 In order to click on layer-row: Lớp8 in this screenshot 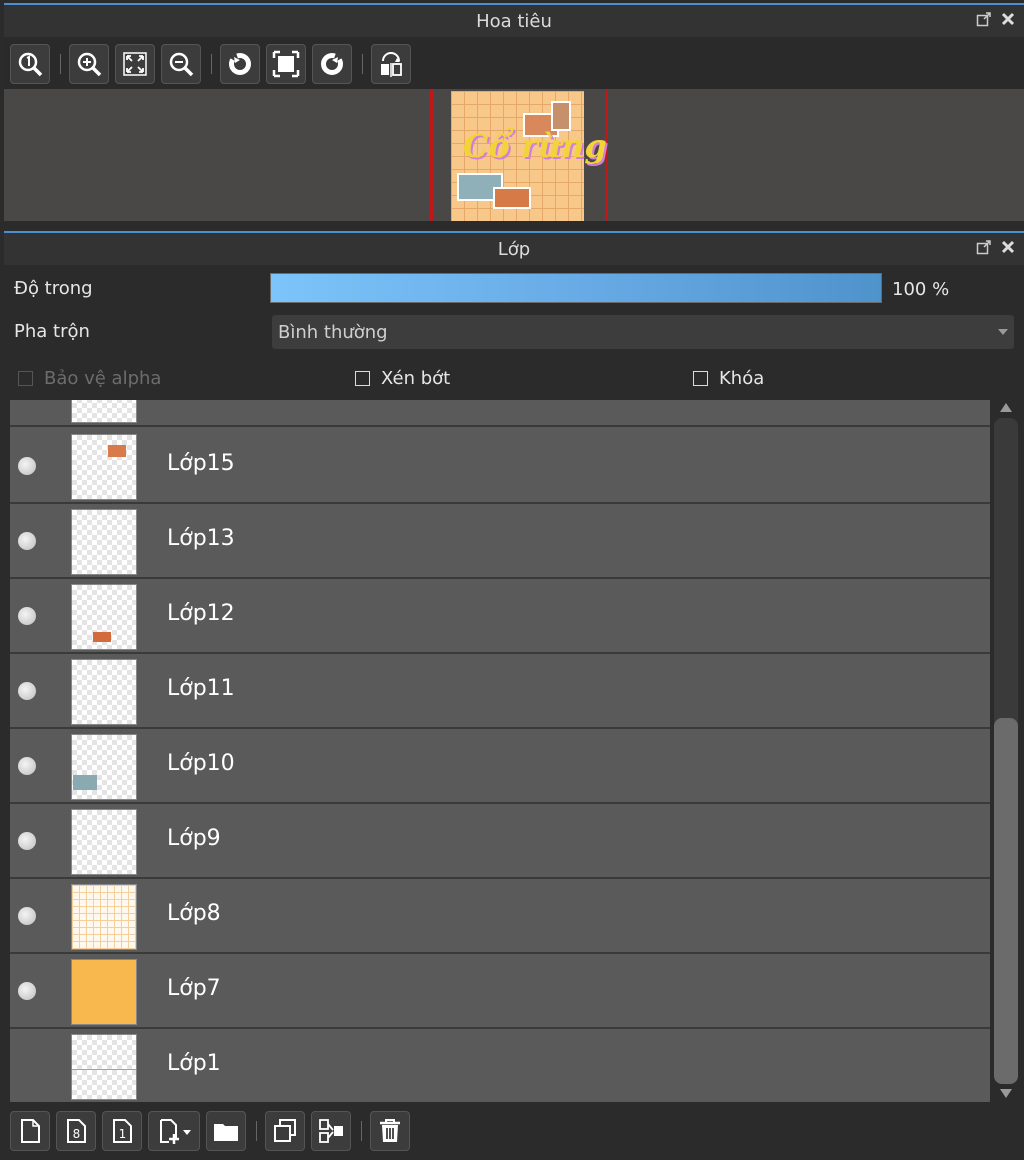, I will do `click(500, 916)`.